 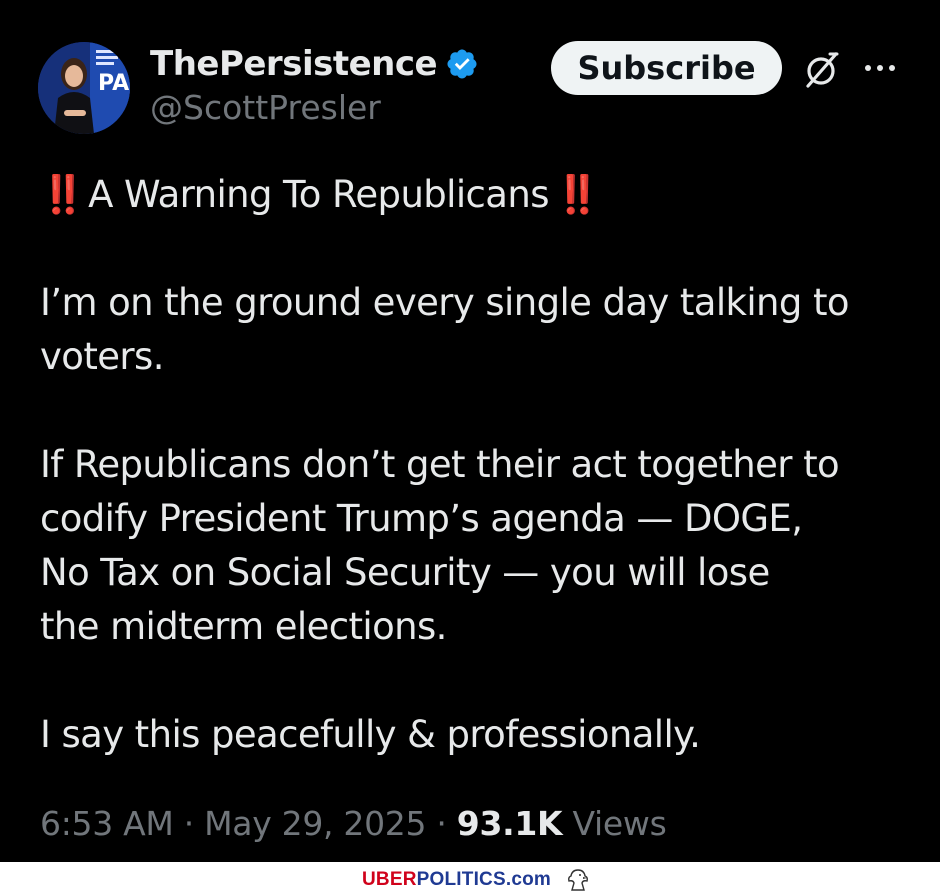 What do you see at coordinates (113, 83) in the screenshot?
I see `svg-text: PA` at bounding box center [113, 83].